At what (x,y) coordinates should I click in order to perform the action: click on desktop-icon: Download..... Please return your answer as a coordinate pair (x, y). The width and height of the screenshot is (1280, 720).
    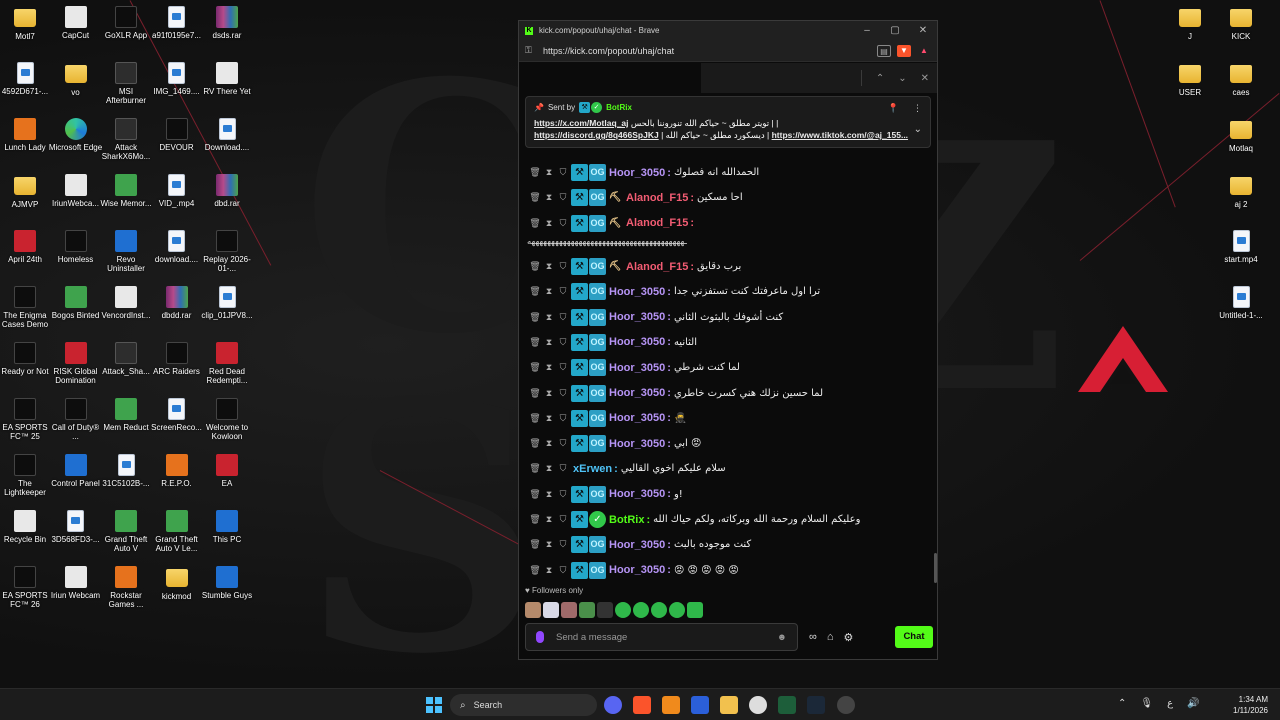
    Looking at the image, I should click on (227, 135).